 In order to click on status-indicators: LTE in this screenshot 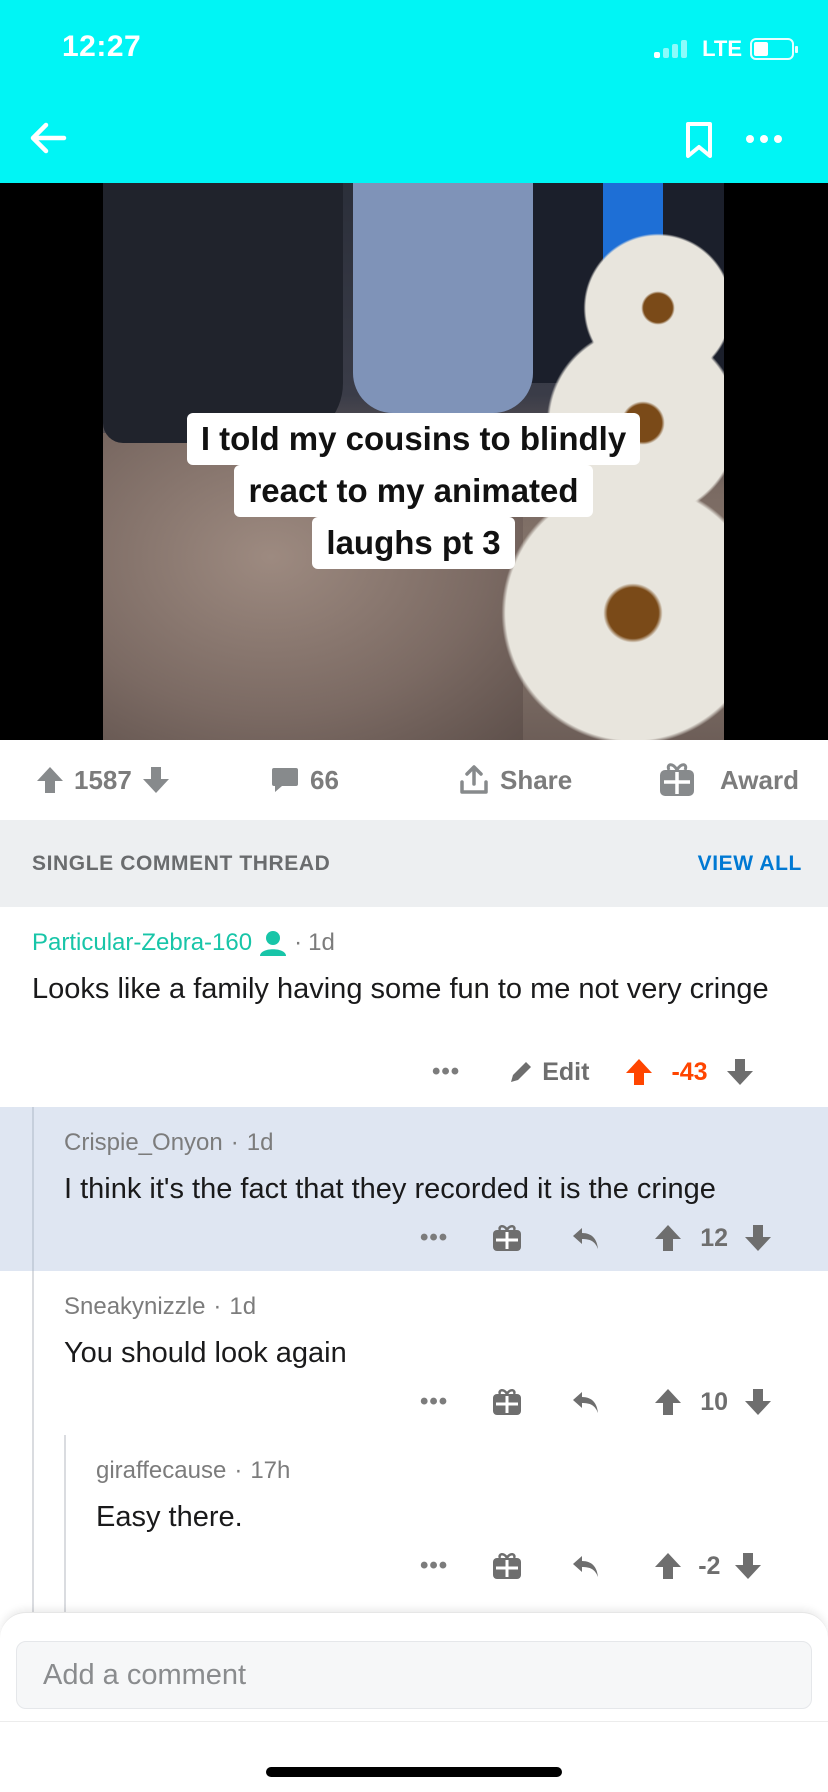, I will do `click(726, 49)`.